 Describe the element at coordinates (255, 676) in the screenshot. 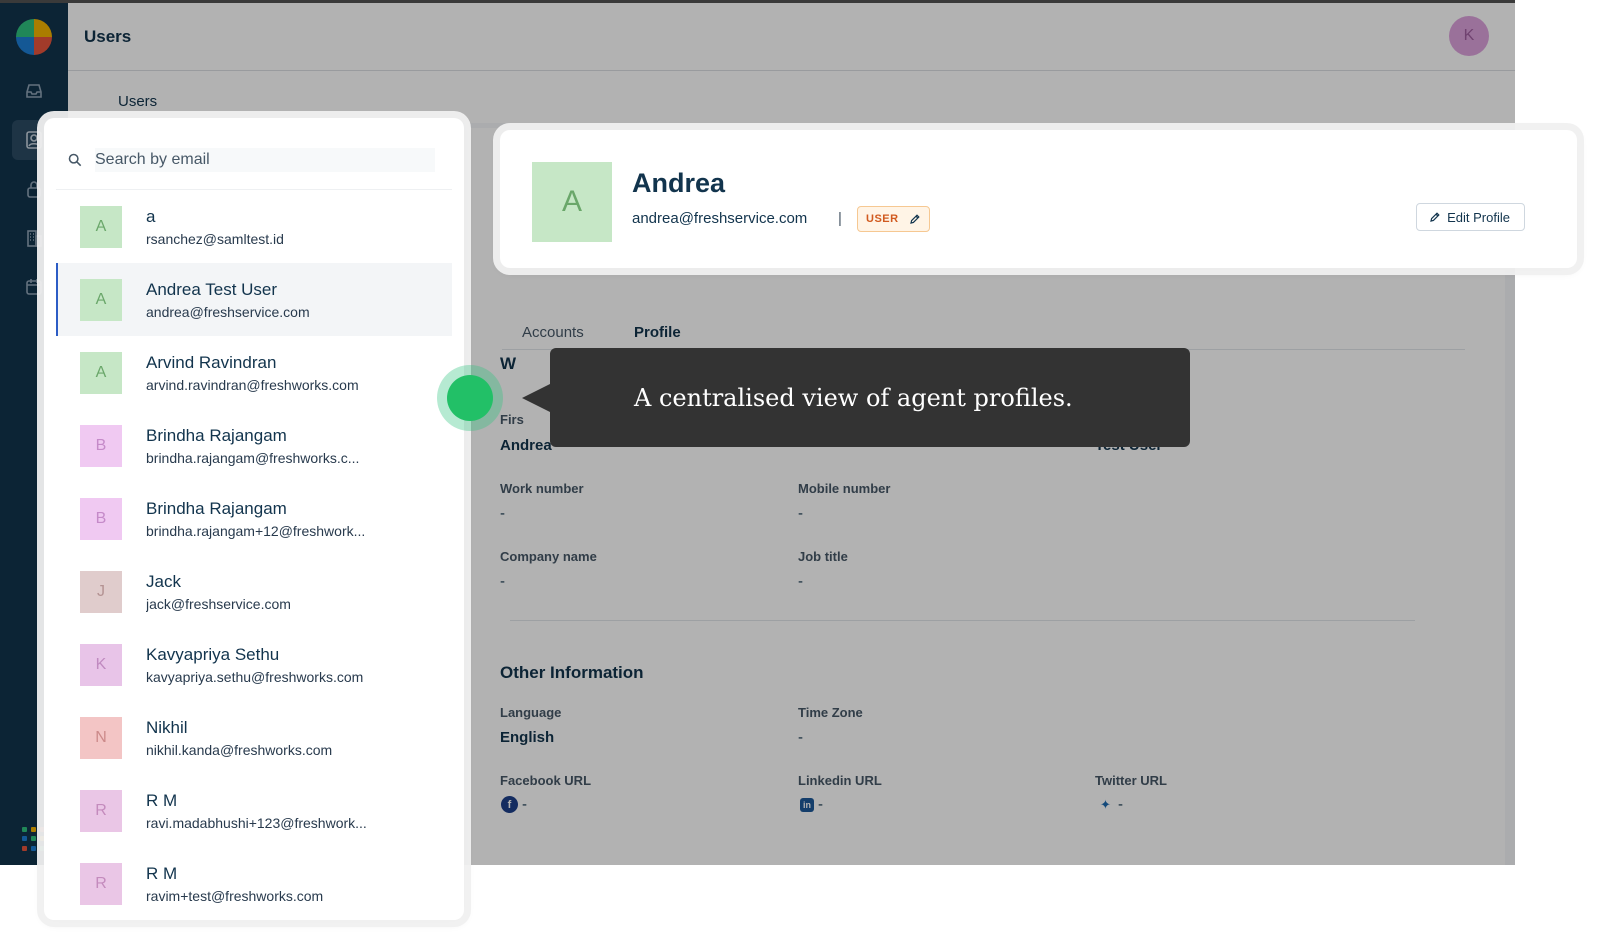

I see `user-email: kavyapriya.sethu@freshworks.com` at that location.